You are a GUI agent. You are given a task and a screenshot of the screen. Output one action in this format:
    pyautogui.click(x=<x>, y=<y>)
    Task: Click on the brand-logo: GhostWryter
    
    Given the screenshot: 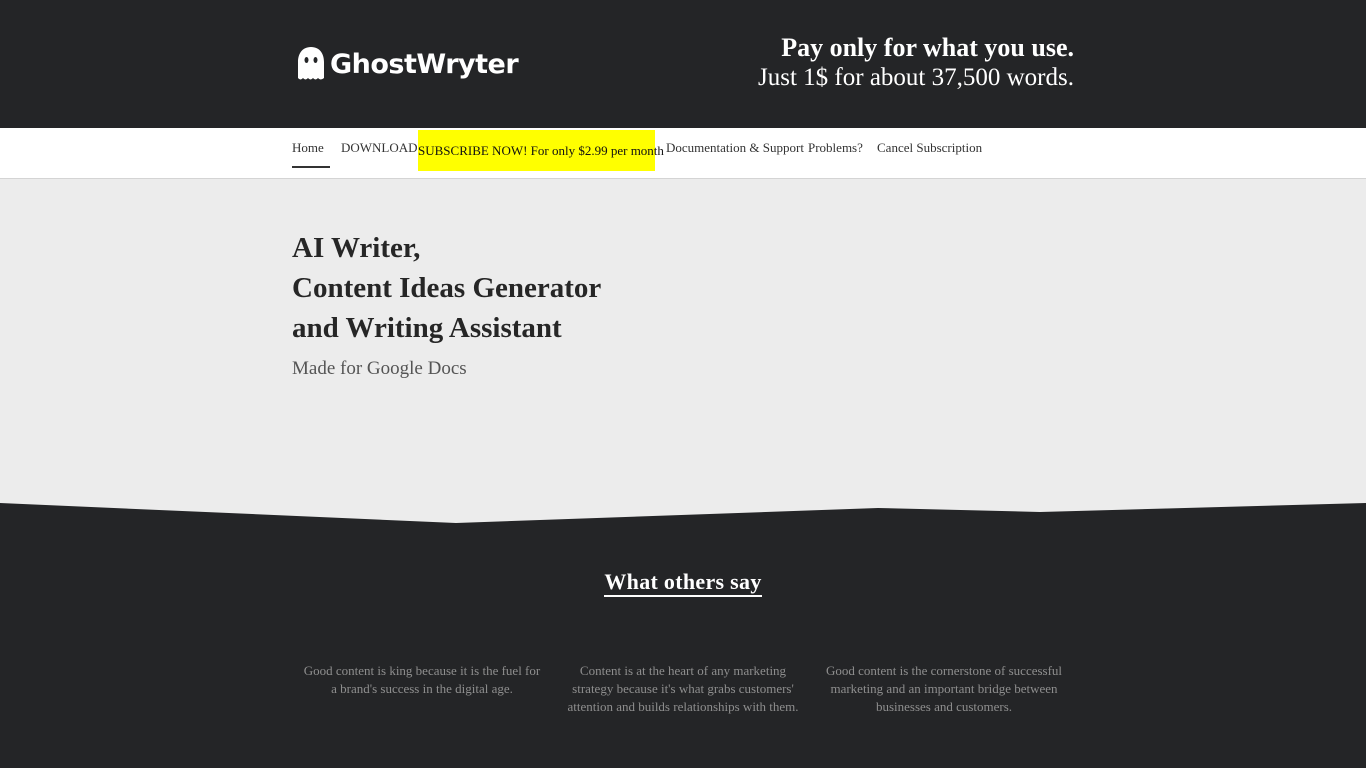 What is the action you would take?
    pyautogui.click(x=407, y=64)
    